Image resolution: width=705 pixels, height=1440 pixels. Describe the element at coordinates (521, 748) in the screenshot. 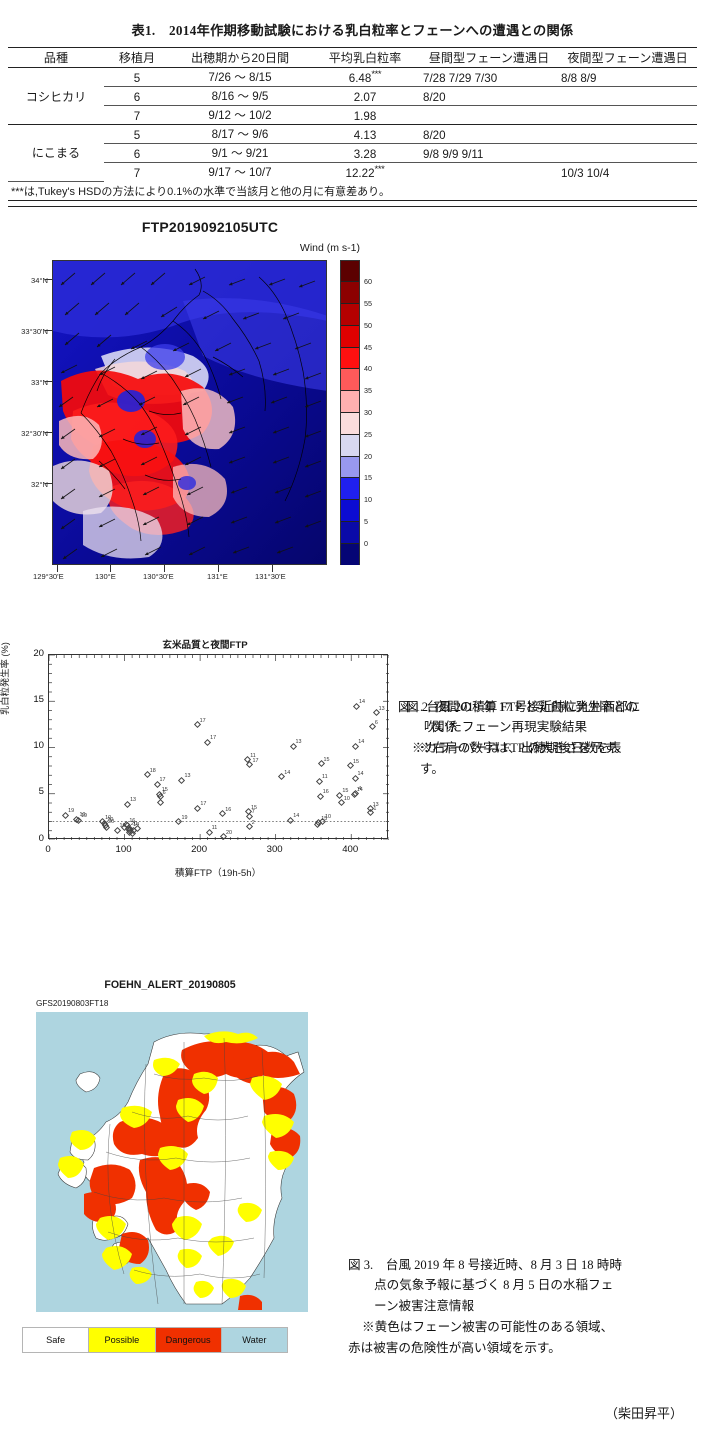

I see `figure2-caption-line3: ※右肩の数字は、出穂期後日数を表` at that location.